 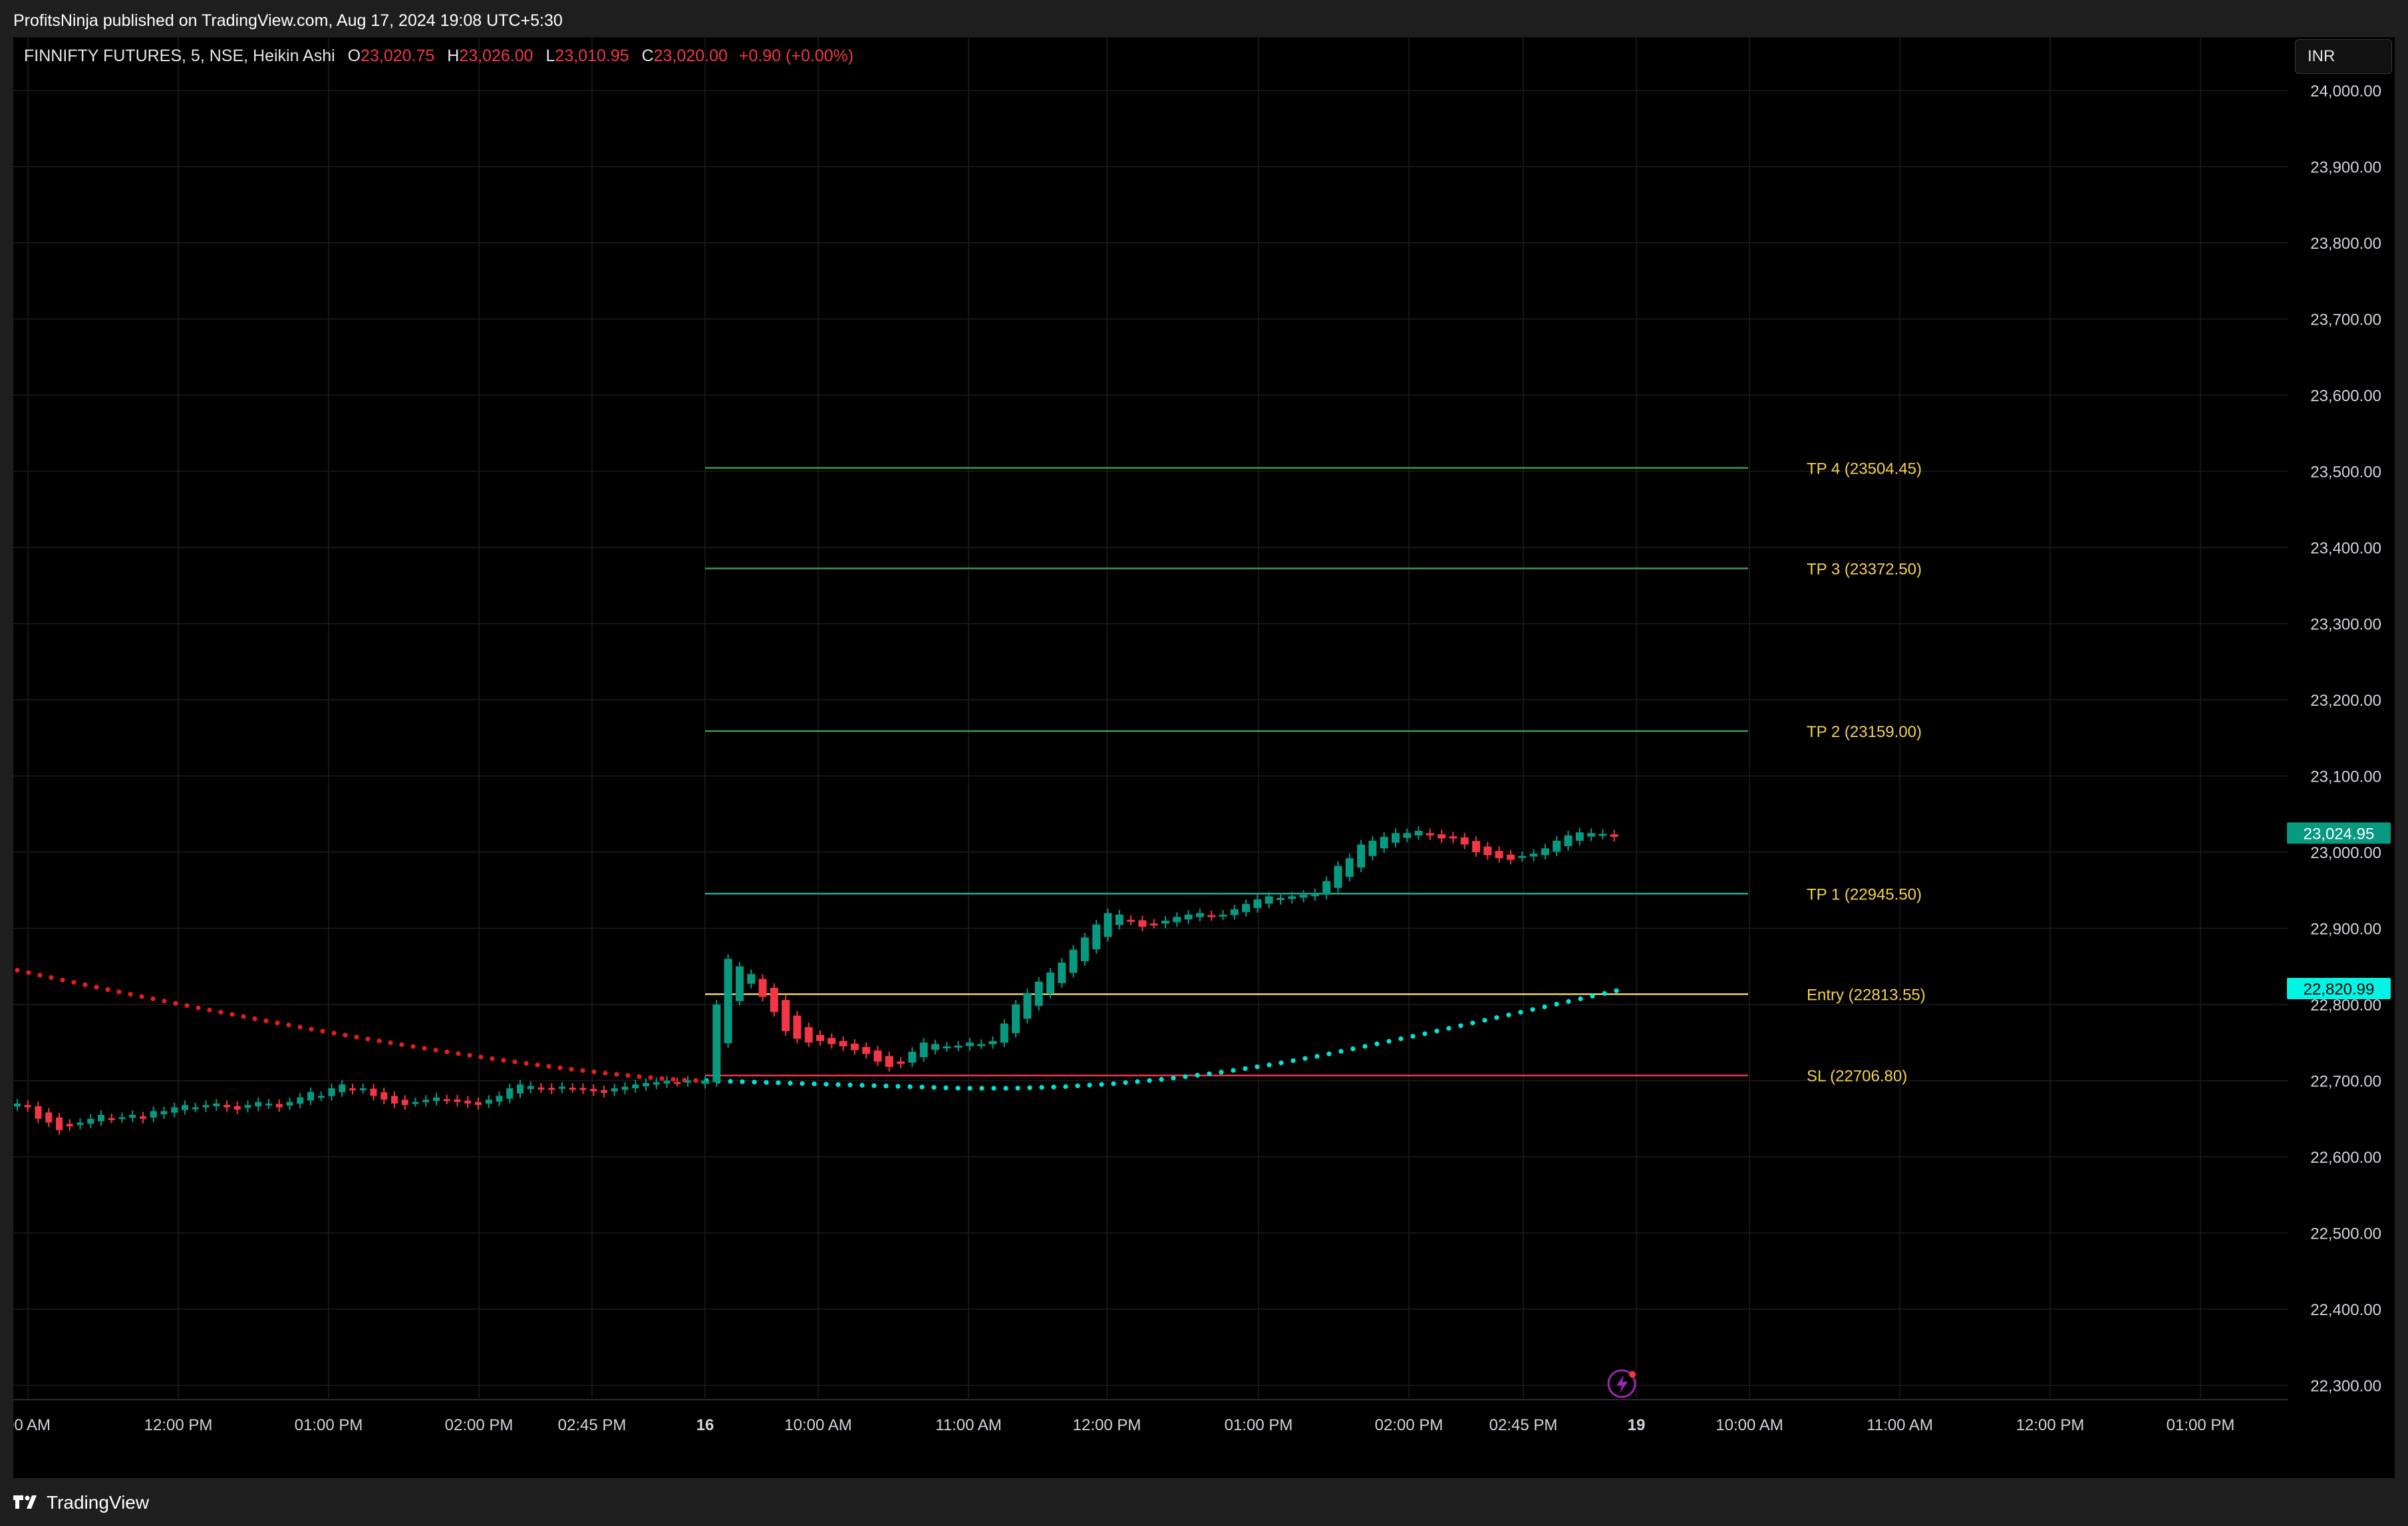 What do you see at coordinates (1864, 569) in the screenshot?
I see `level-label-tp: TP 3 (23372.50)` at bounding box center [1864, 569].